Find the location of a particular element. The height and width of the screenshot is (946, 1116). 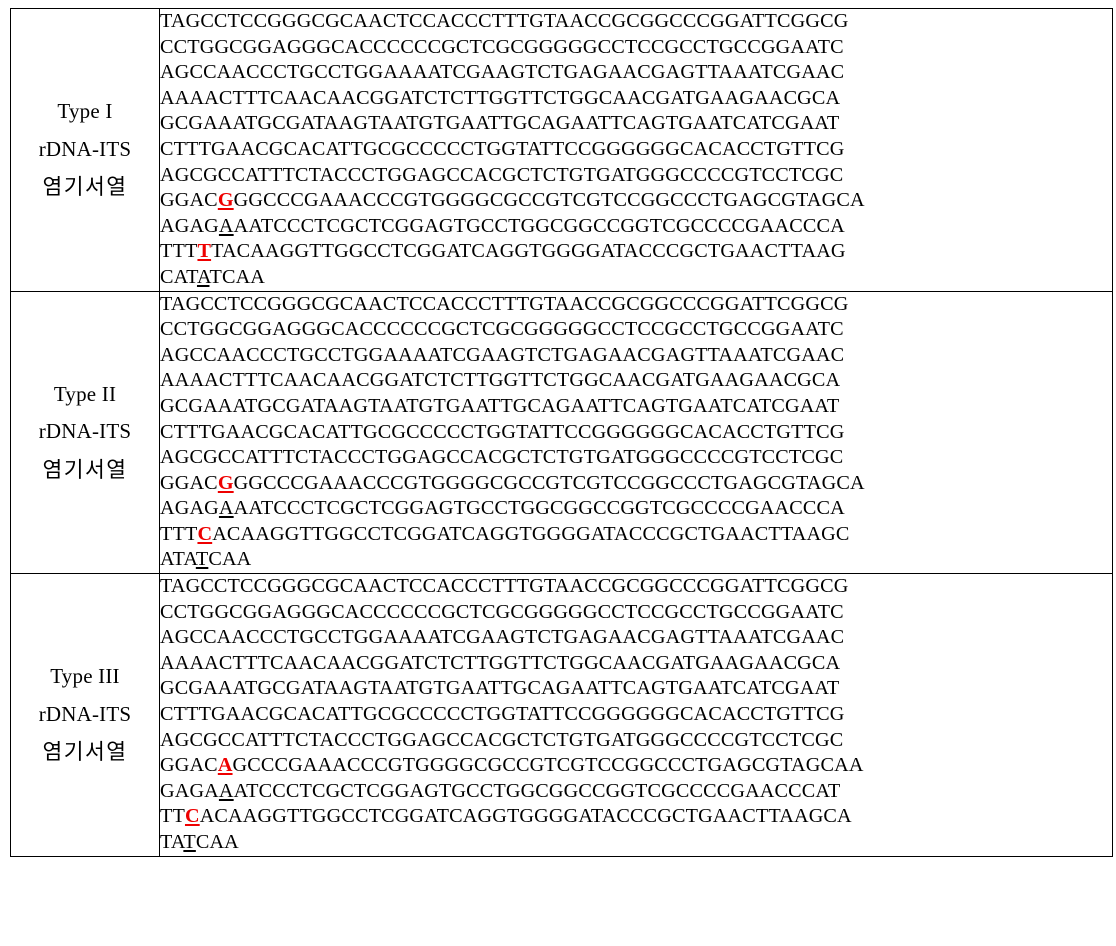

sequence-line: ATATCAA is located at coordinates (636, 560).